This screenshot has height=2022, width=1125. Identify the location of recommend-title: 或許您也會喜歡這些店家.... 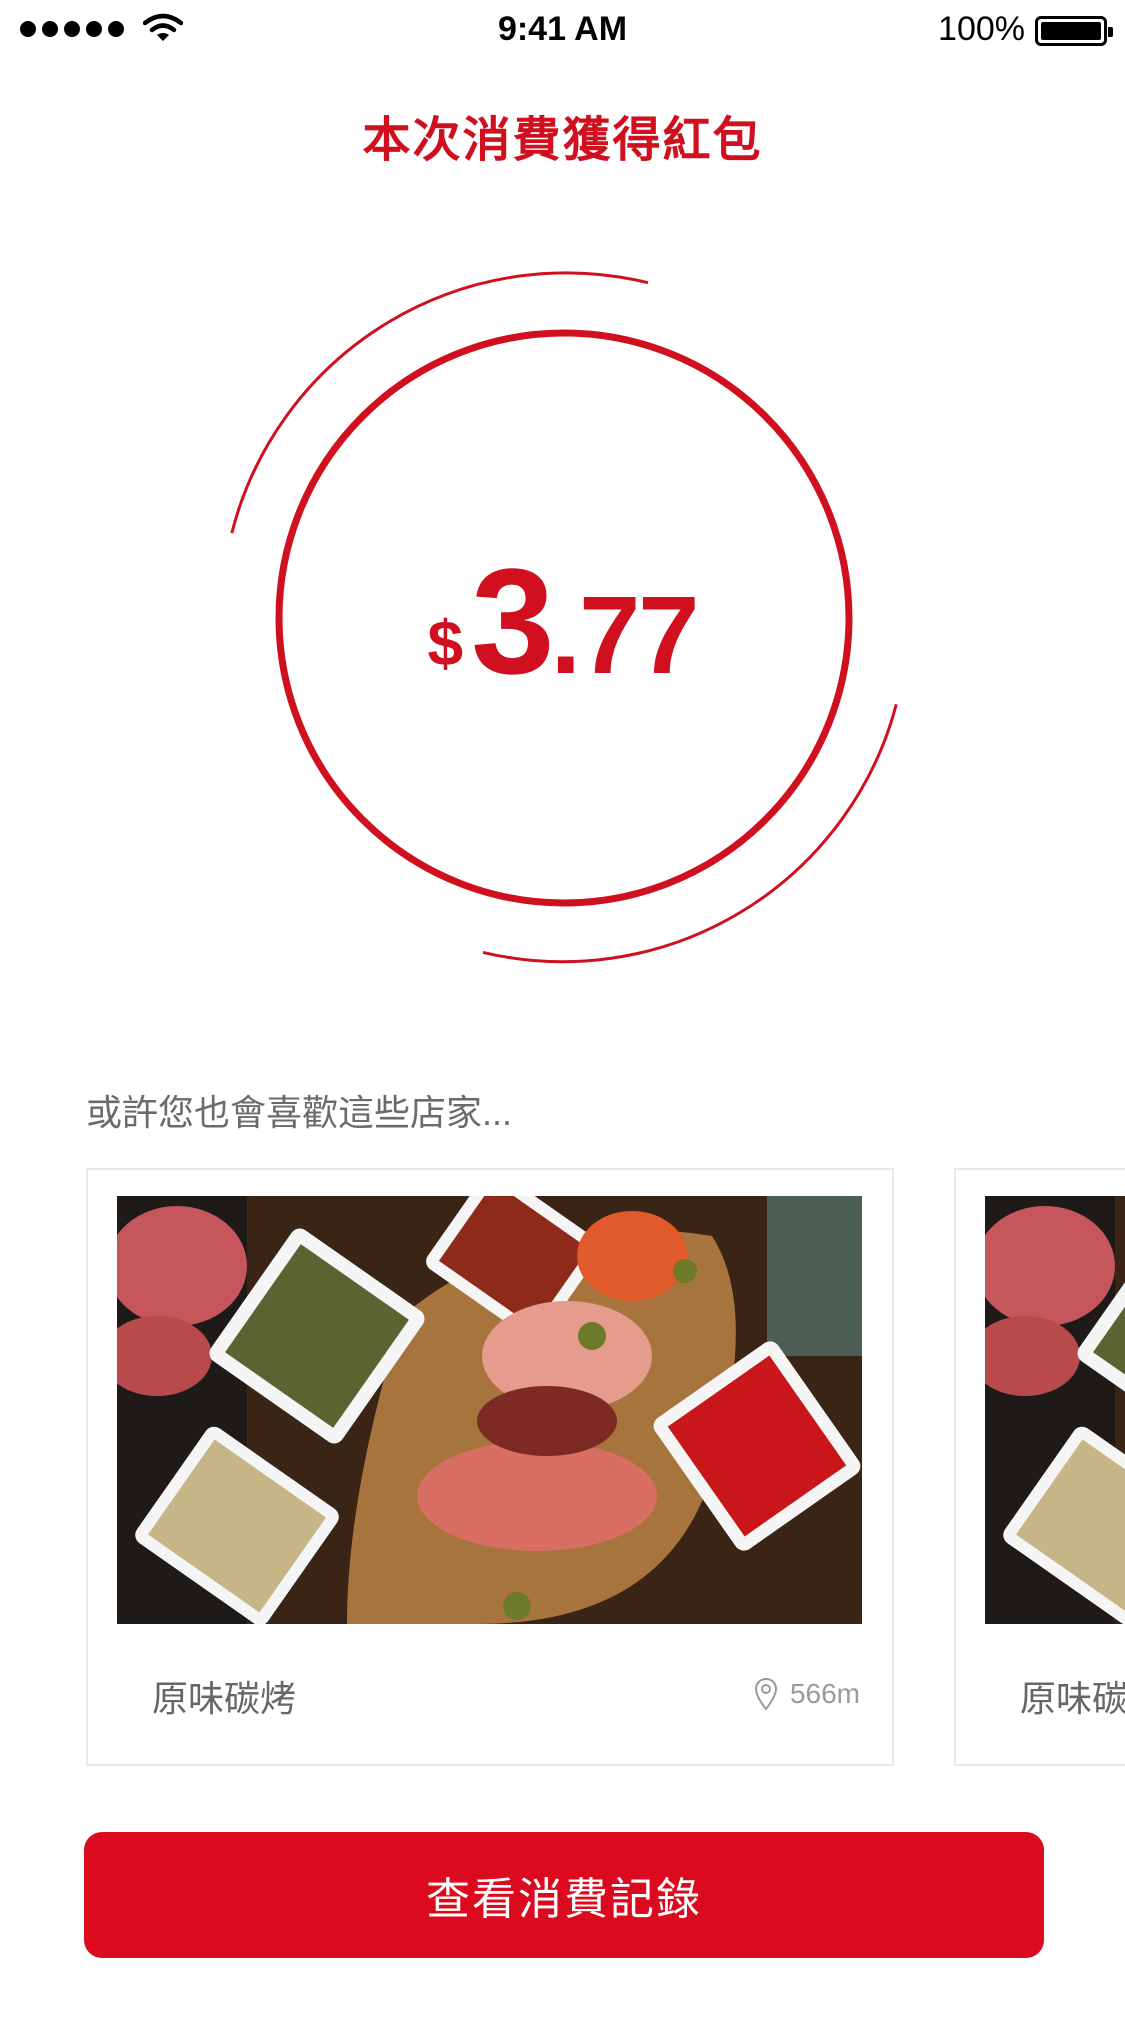
(299, 1112).